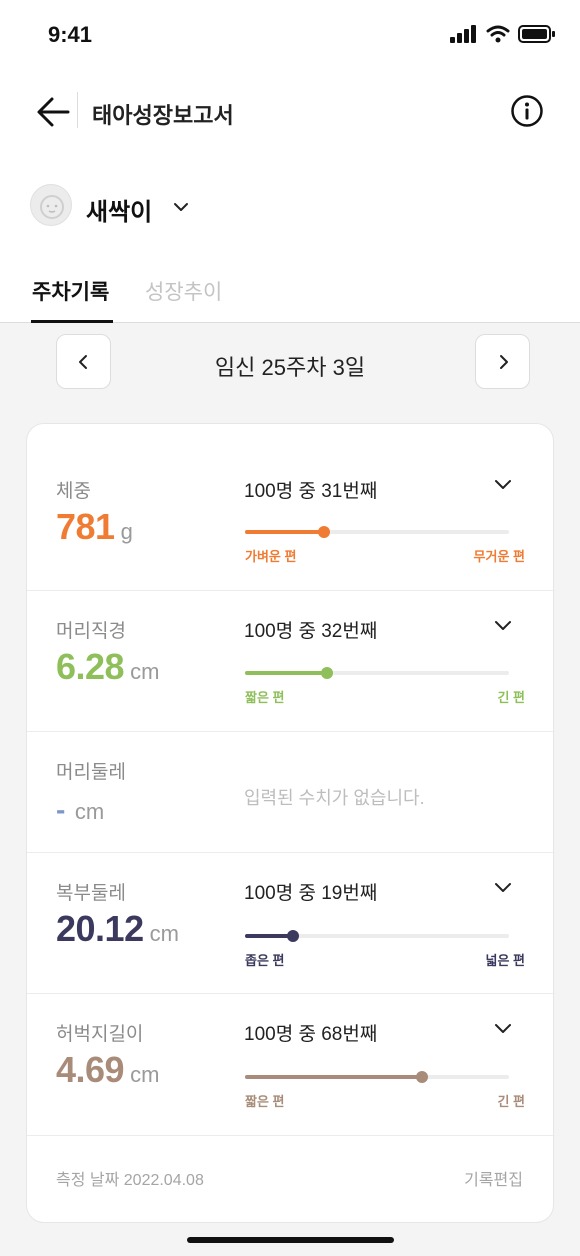 This screenshot has height=1256, width=580. I want to click on bar-right-label: 넓은 편, so click(505, 960).